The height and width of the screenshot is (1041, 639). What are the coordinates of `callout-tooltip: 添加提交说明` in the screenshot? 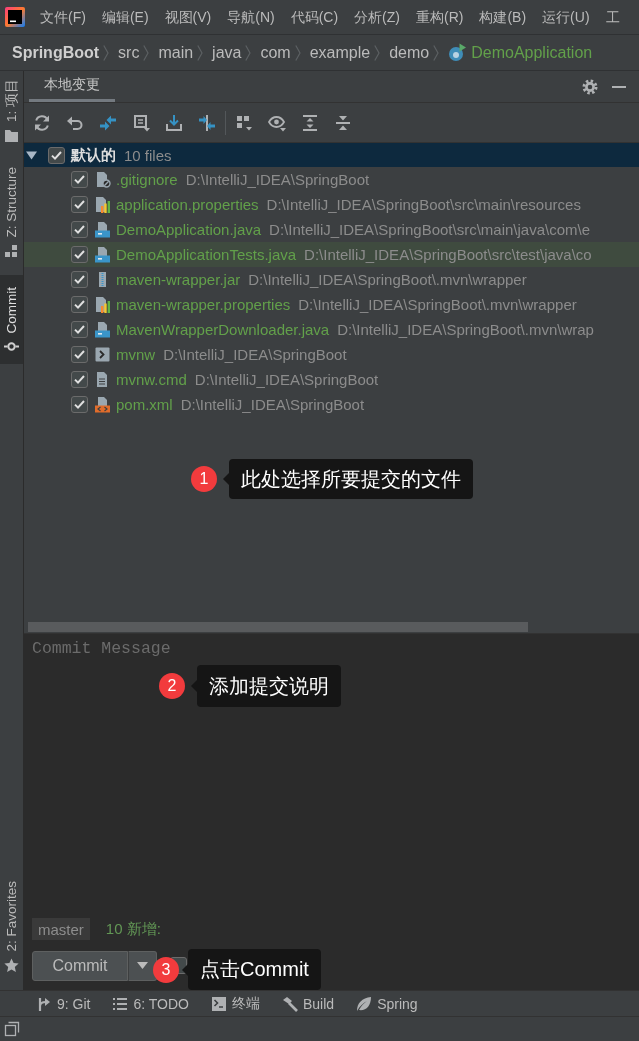 It's located at (266, 686).